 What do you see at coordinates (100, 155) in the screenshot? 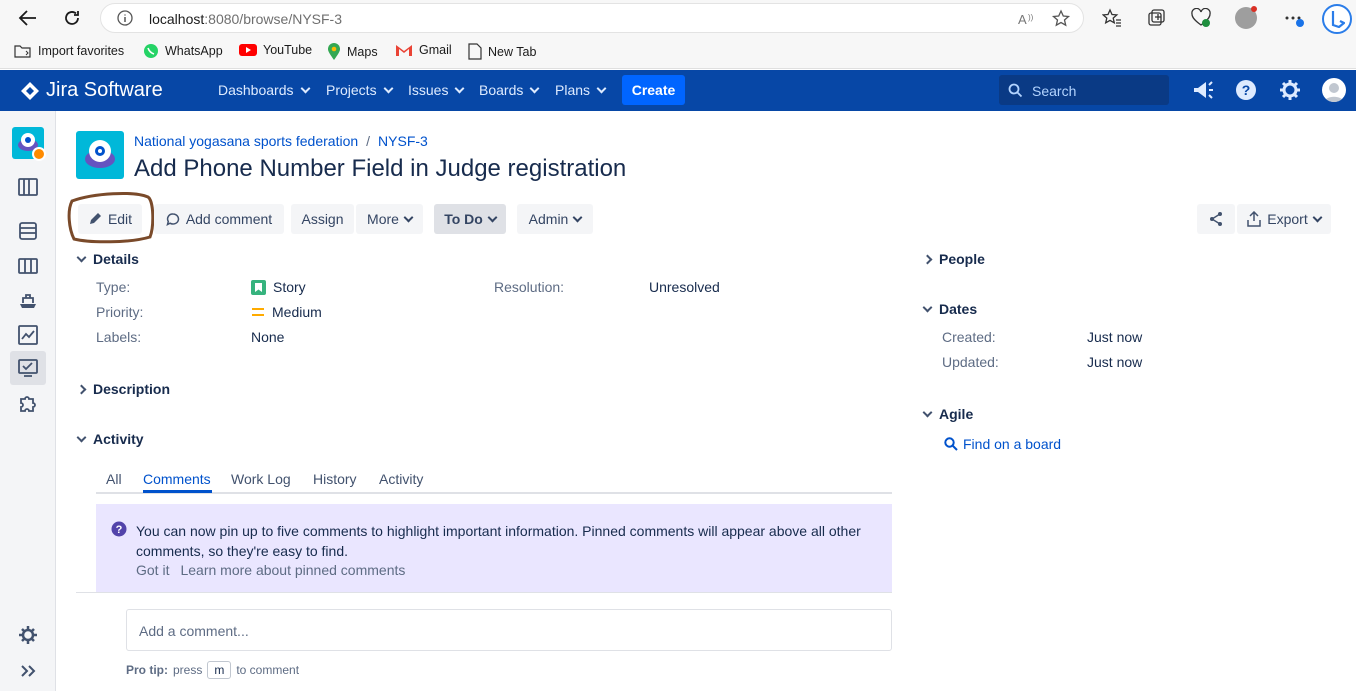
I see `issue-project-avatar` at bounding box center [100, 155].